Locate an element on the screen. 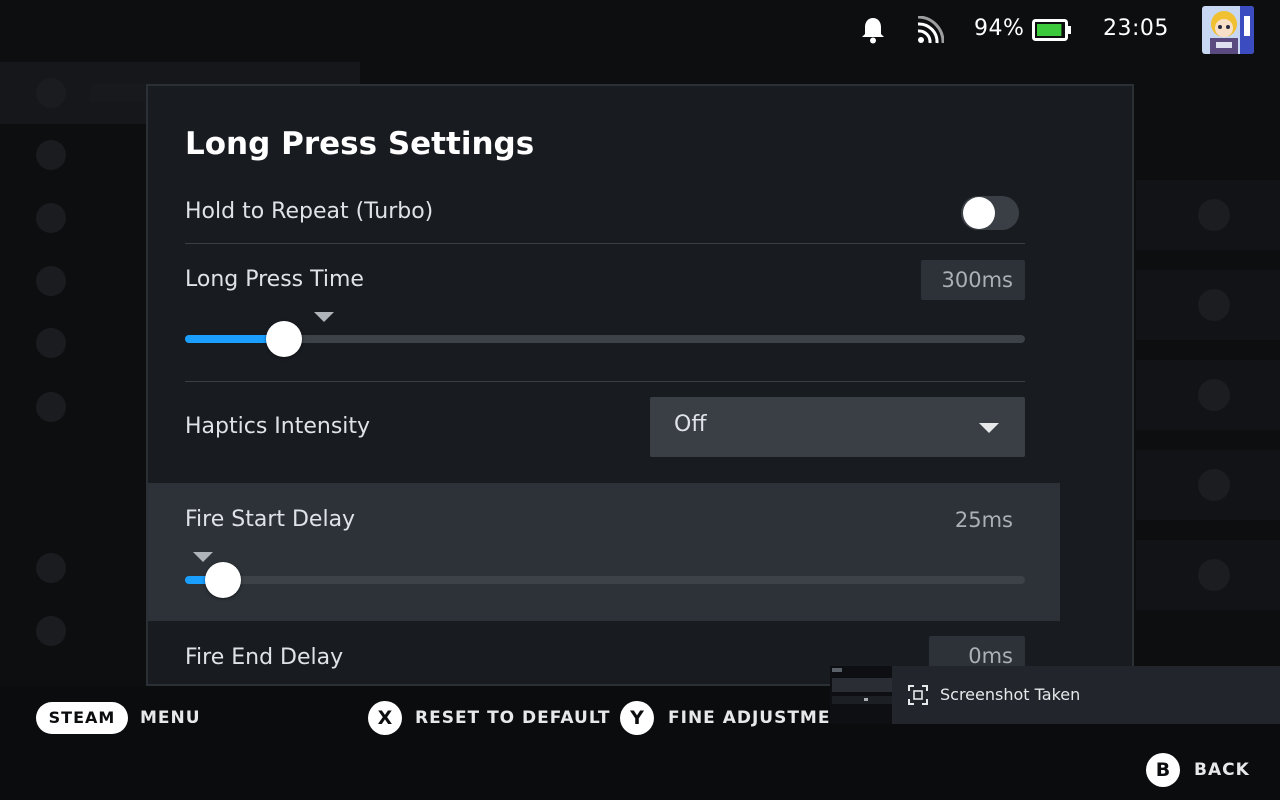 The image size is (1280, 800). long-press-time-label: Long Press Time is located at coordinates (274, 279).